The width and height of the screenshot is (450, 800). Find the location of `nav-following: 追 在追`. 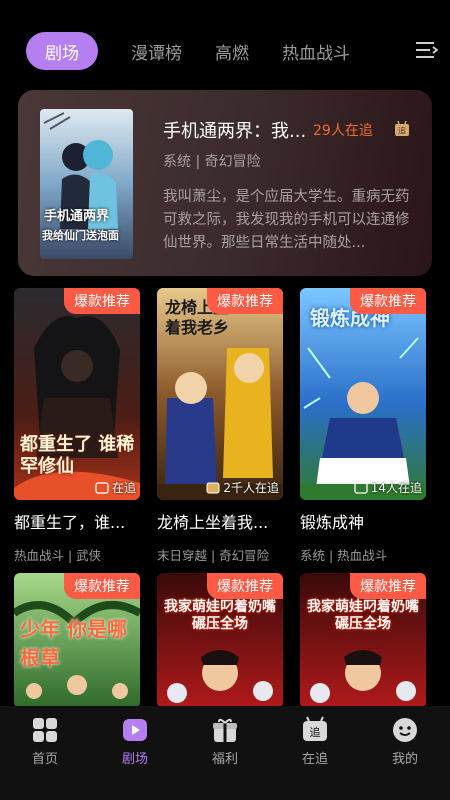

nav-following: 追 在追 is located at coordinates (315, 753).